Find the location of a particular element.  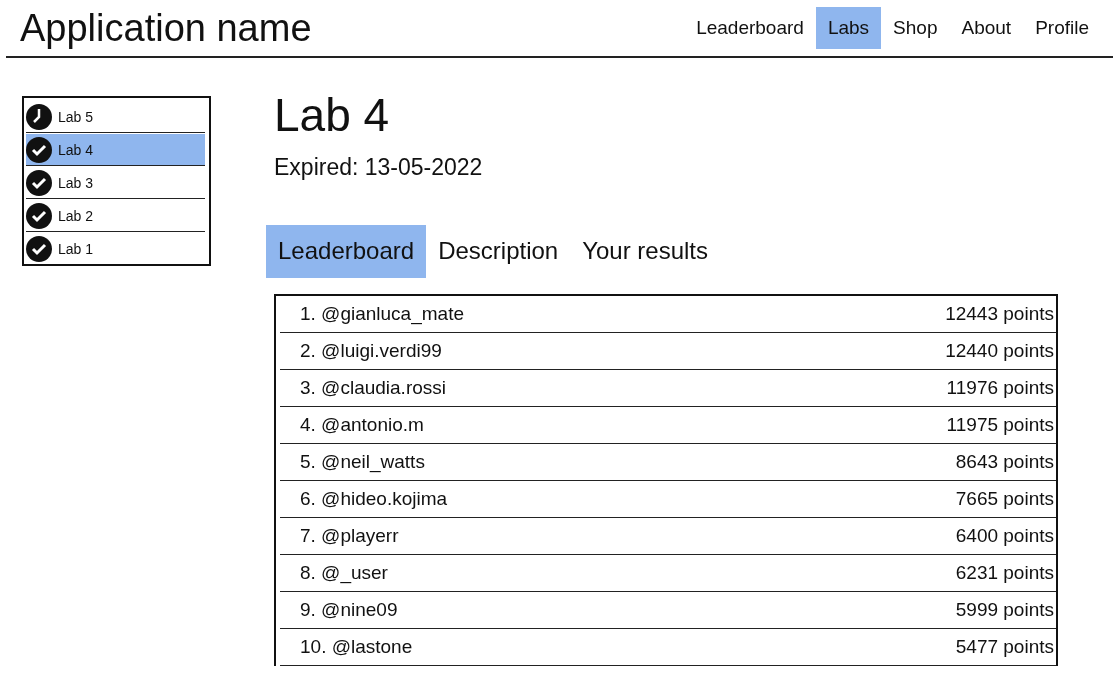

points: 12440 points is located at coordinates (999, 351).